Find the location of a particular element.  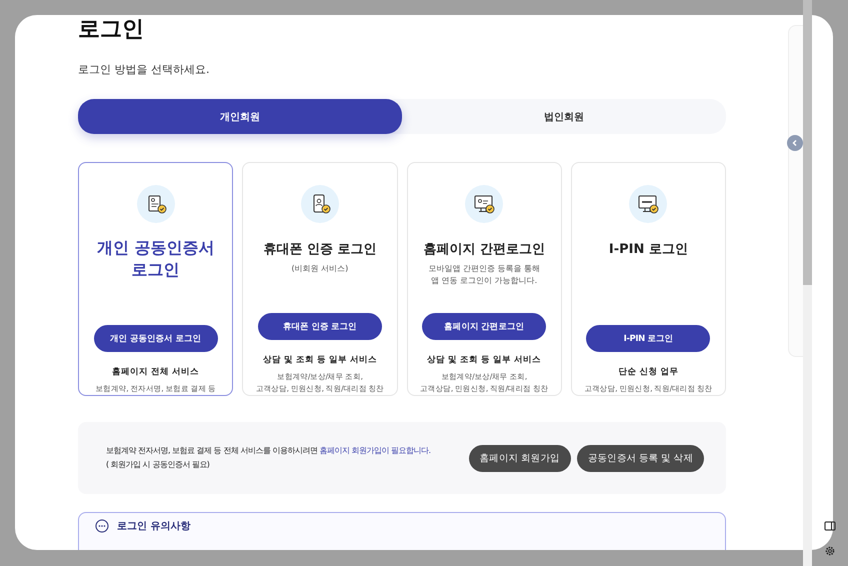

card-title: 홈페이지 간편로그인 is located at coordinates (484, 250).